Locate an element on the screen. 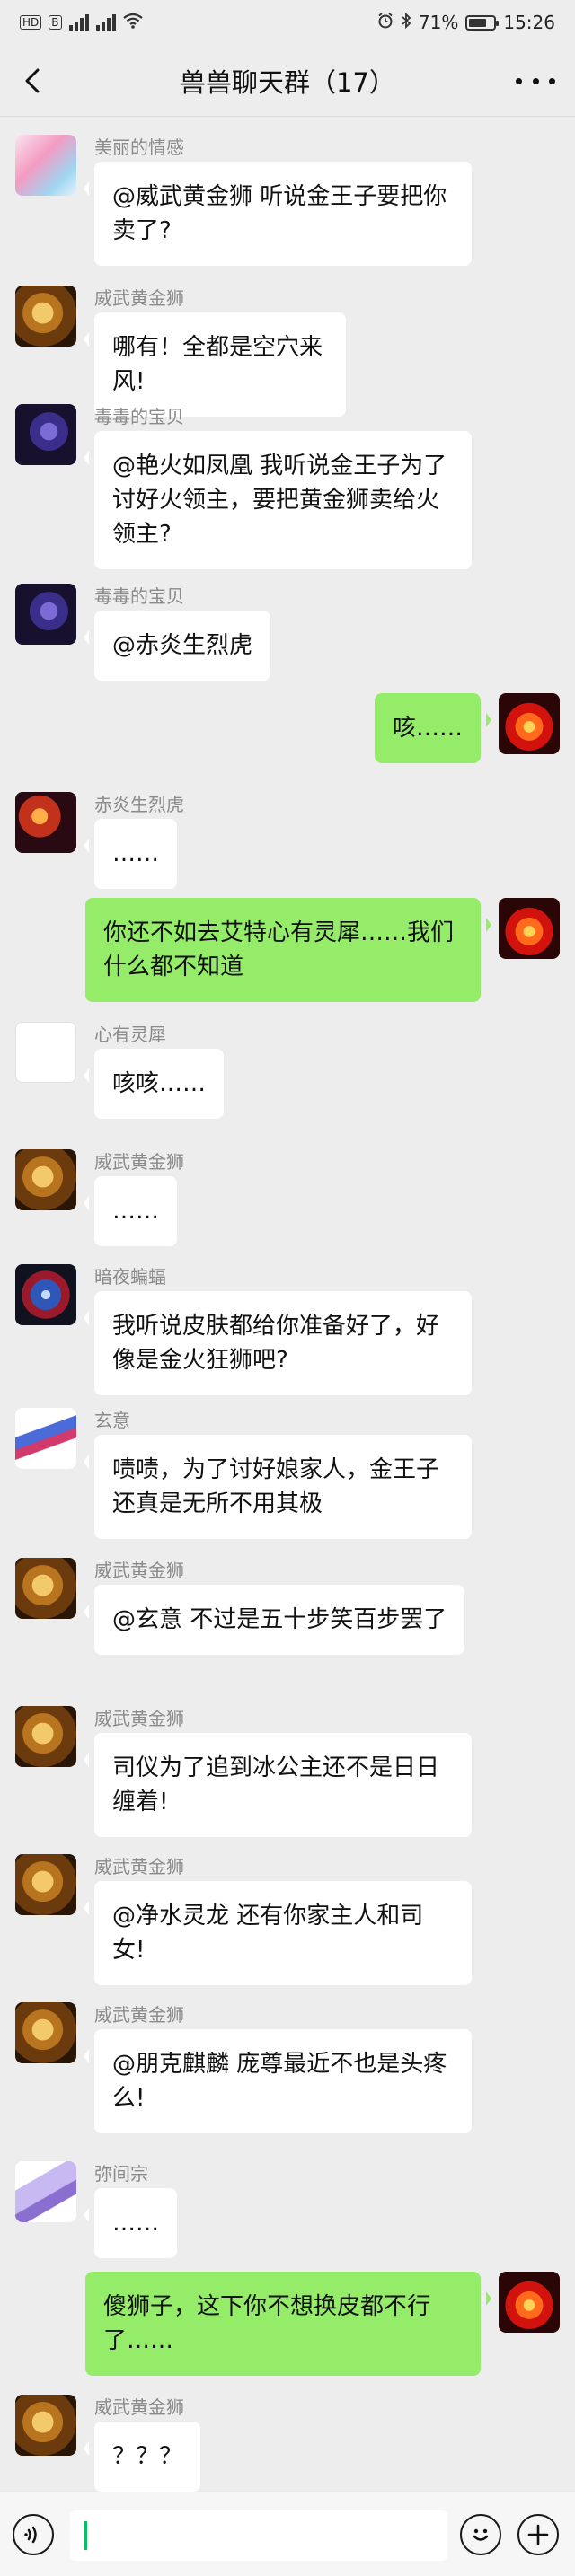 The width and height of the screenshot is (575, 2576). wifi-icon is located at coordinates (132, 22).